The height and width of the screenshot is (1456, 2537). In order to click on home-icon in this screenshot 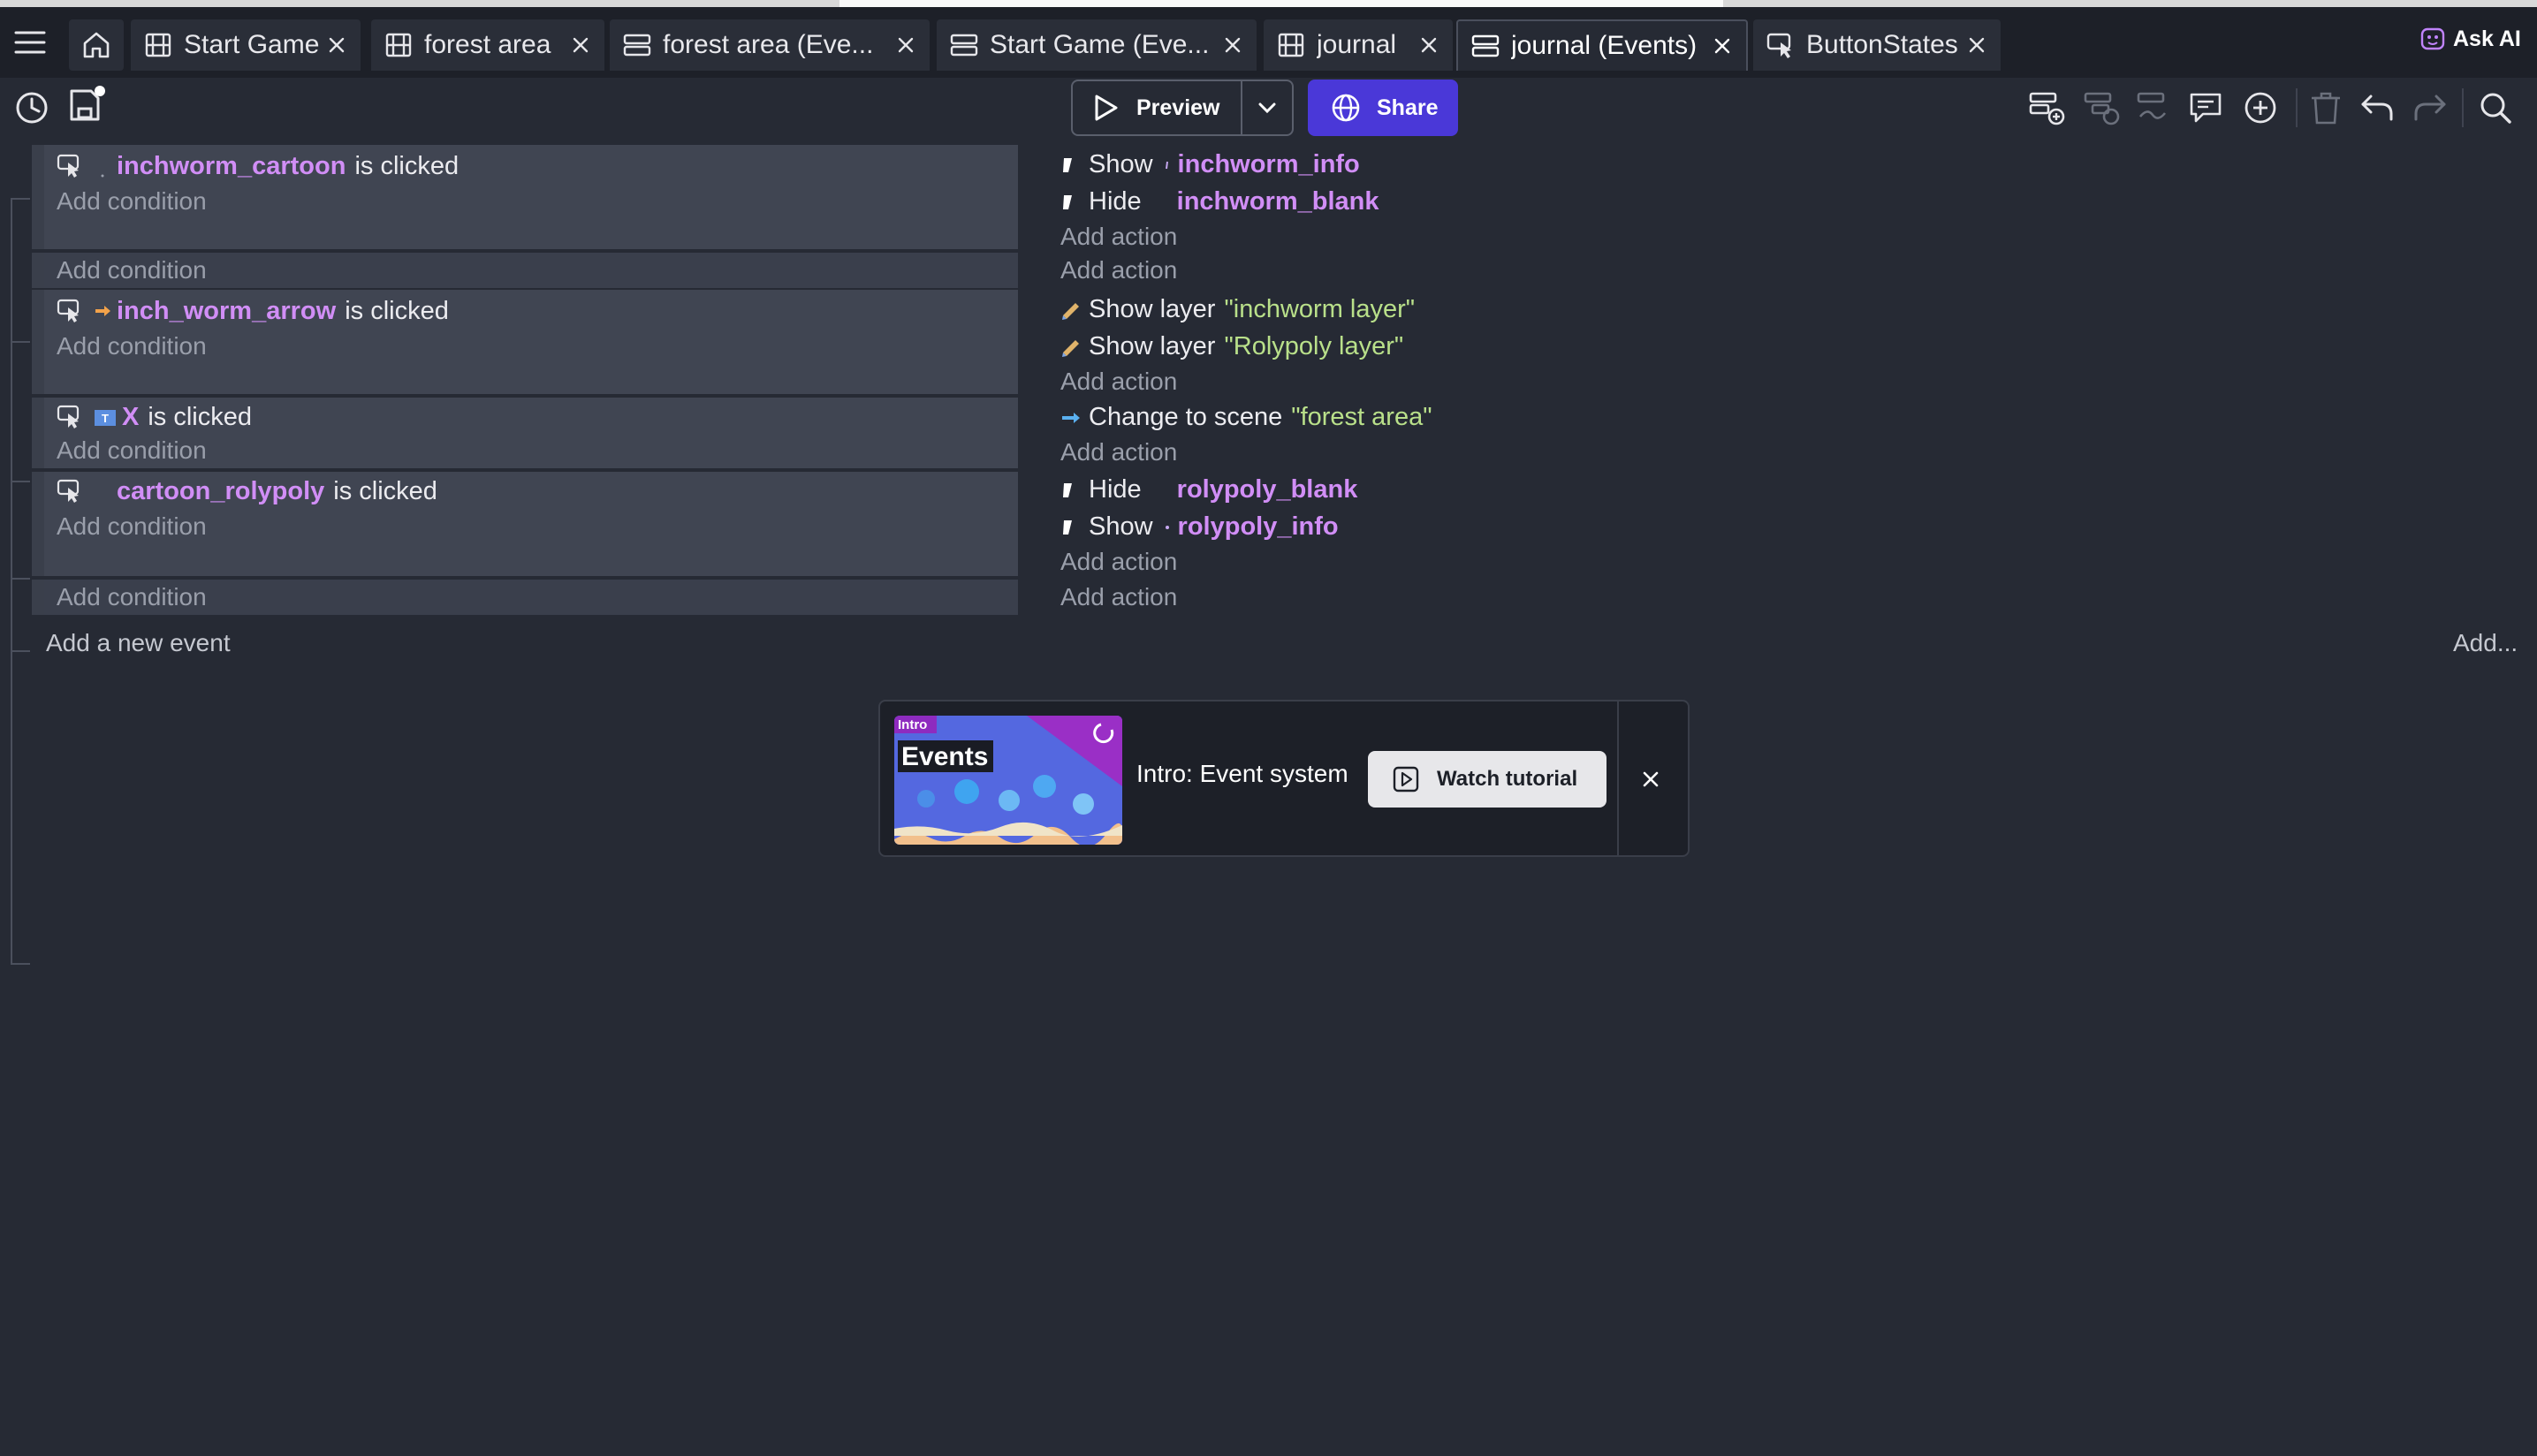, I will do `click(96, 45)`.